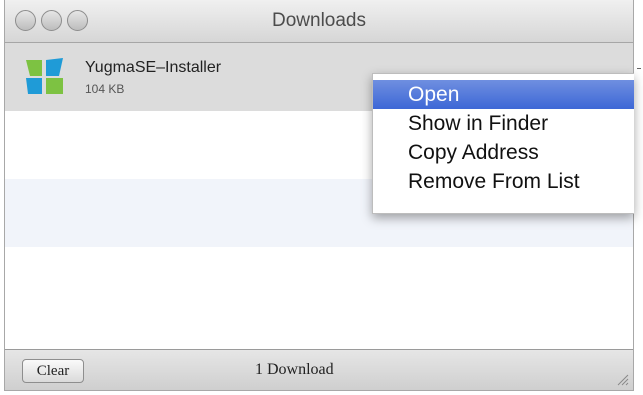 Image resolution: width=643 pixels, height=395 pixels. What do you see at coordinates (105, 89) in the screenshot?
I see `download-file-size: 104 KB` at bounding box center [105, 89].